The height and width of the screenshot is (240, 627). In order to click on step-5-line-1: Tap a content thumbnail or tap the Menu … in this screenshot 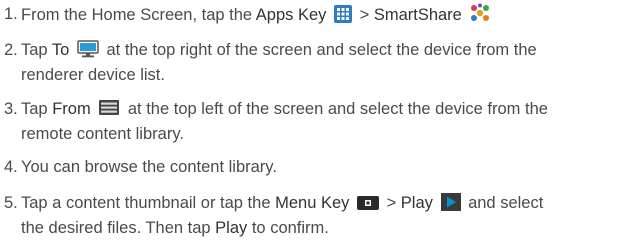, I will do `click(321, 204)`.